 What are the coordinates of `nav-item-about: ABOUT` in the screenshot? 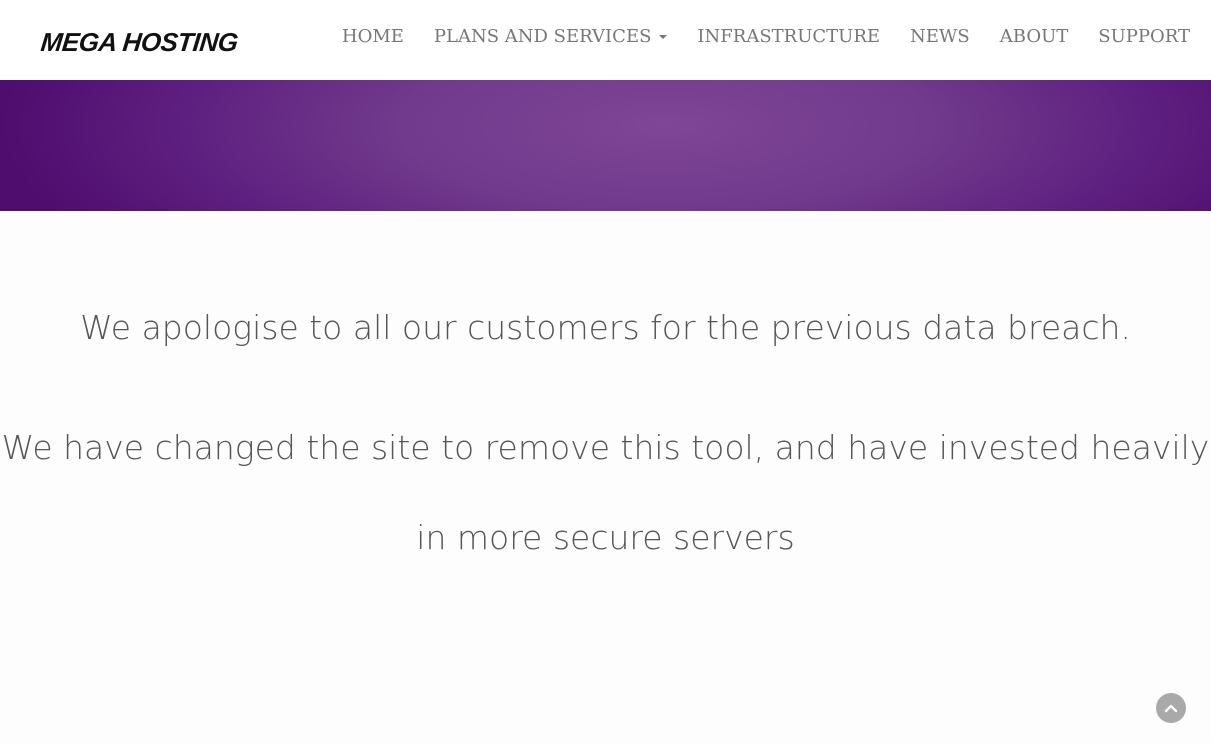 It's located at (1034, 37).